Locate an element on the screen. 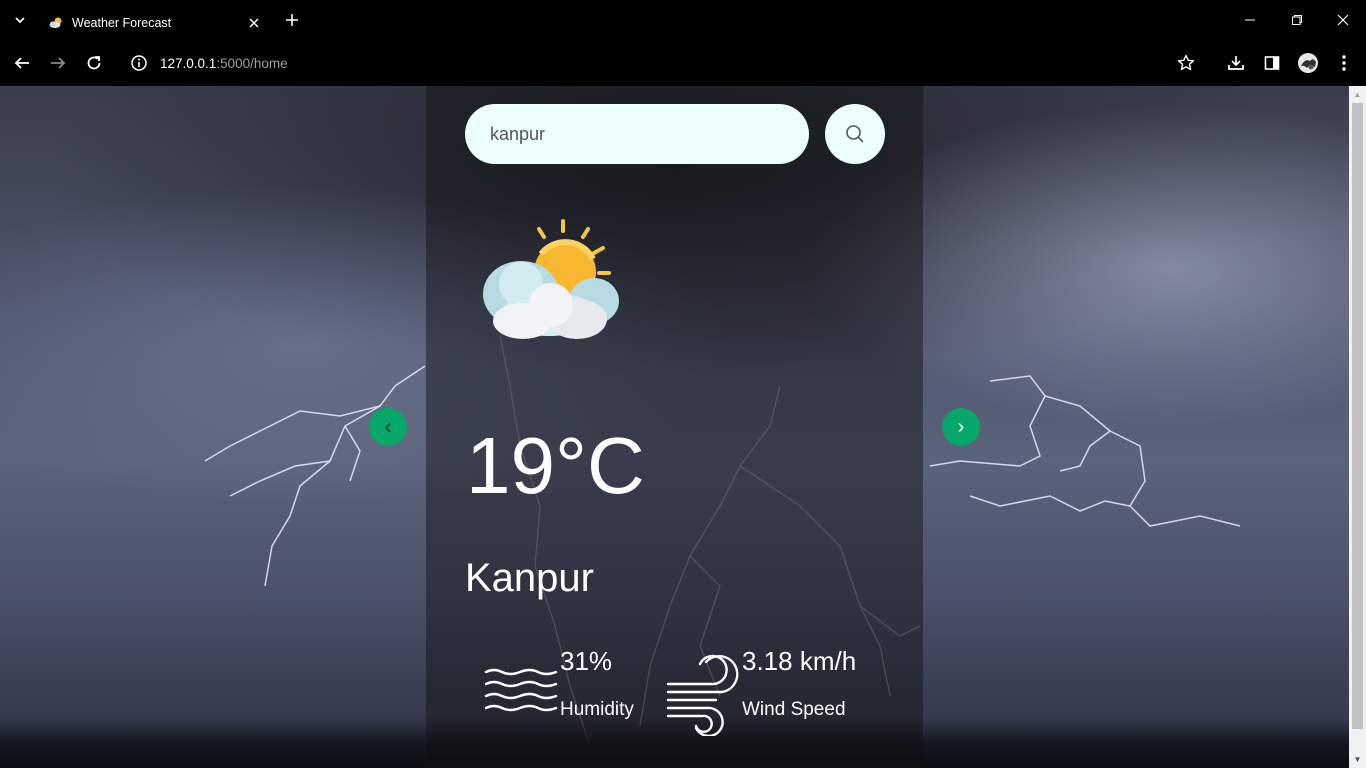 This screenshot has width=1366, height=768. browser-toolbar: 127.0.0.1:5000/home is located at coordinates (683, 63).